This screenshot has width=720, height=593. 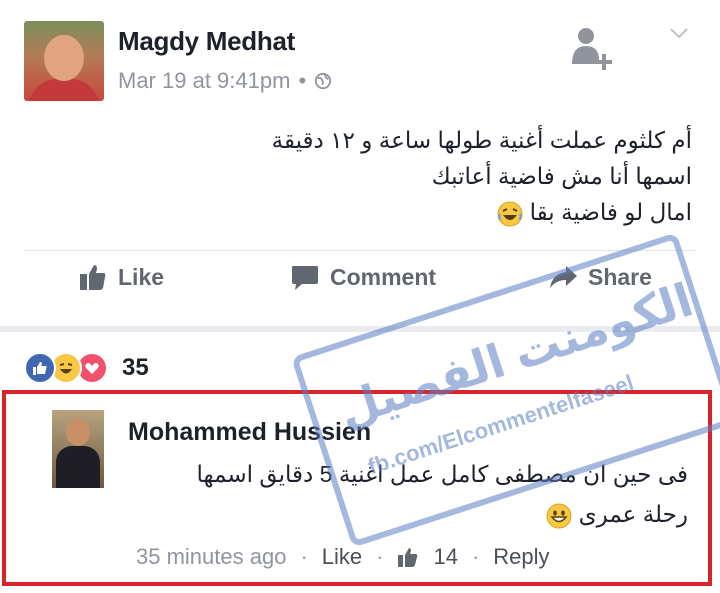 I want to click on section-separator, so click(x=360, y=329).